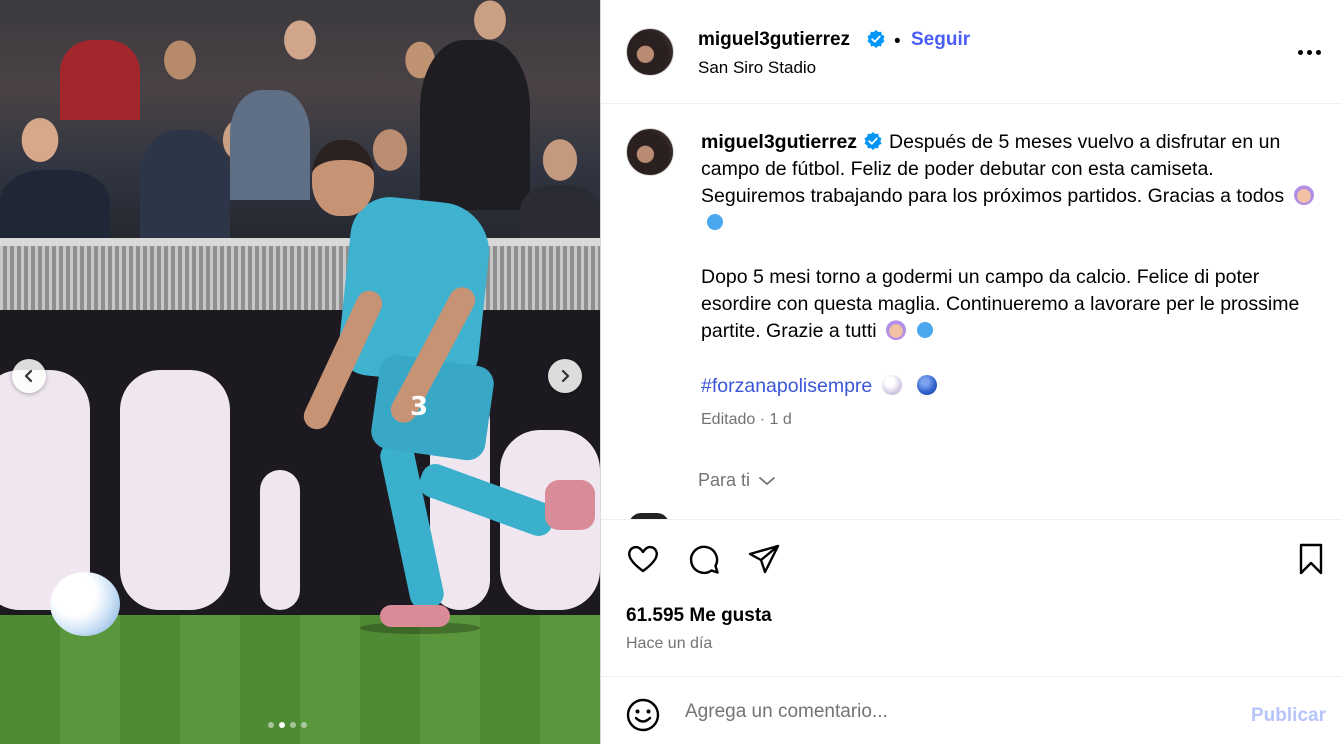 The height and width of the screenshot is (744, 1342). Describe the element at coordinates (927, 385) in the screenshot. I see `blue-circle-icon` at that location.